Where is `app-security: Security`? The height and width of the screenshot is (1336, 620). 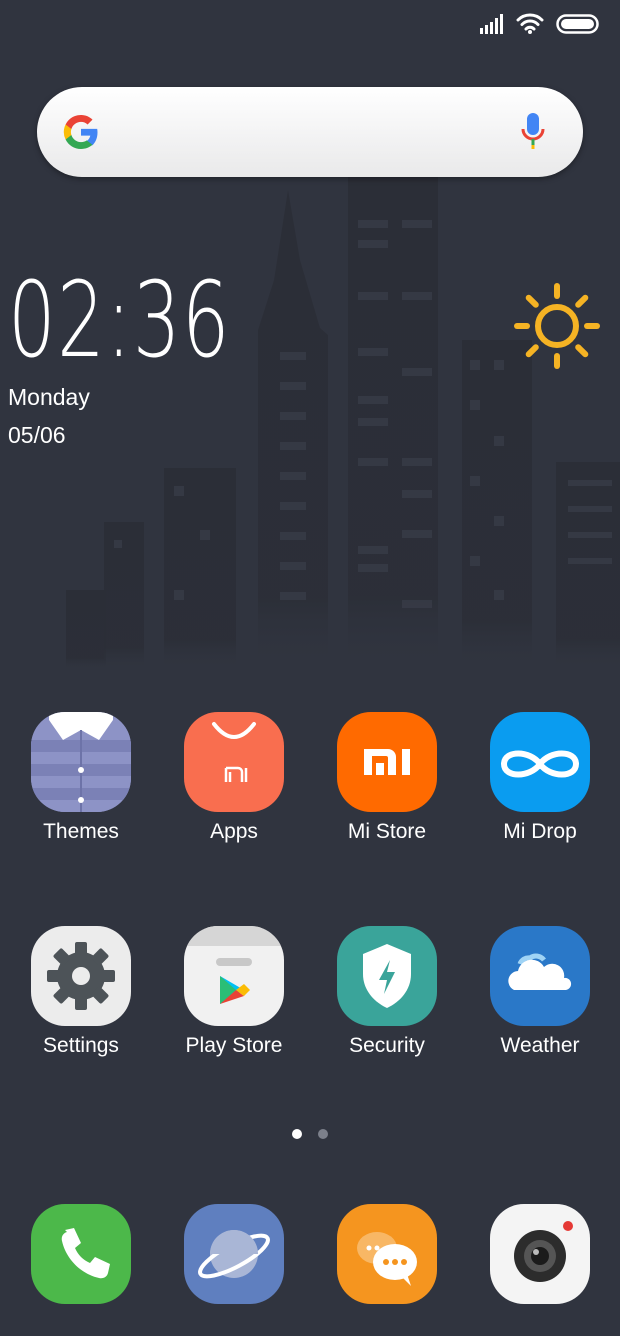
app-security: Security is located at coordinates (387, 992).